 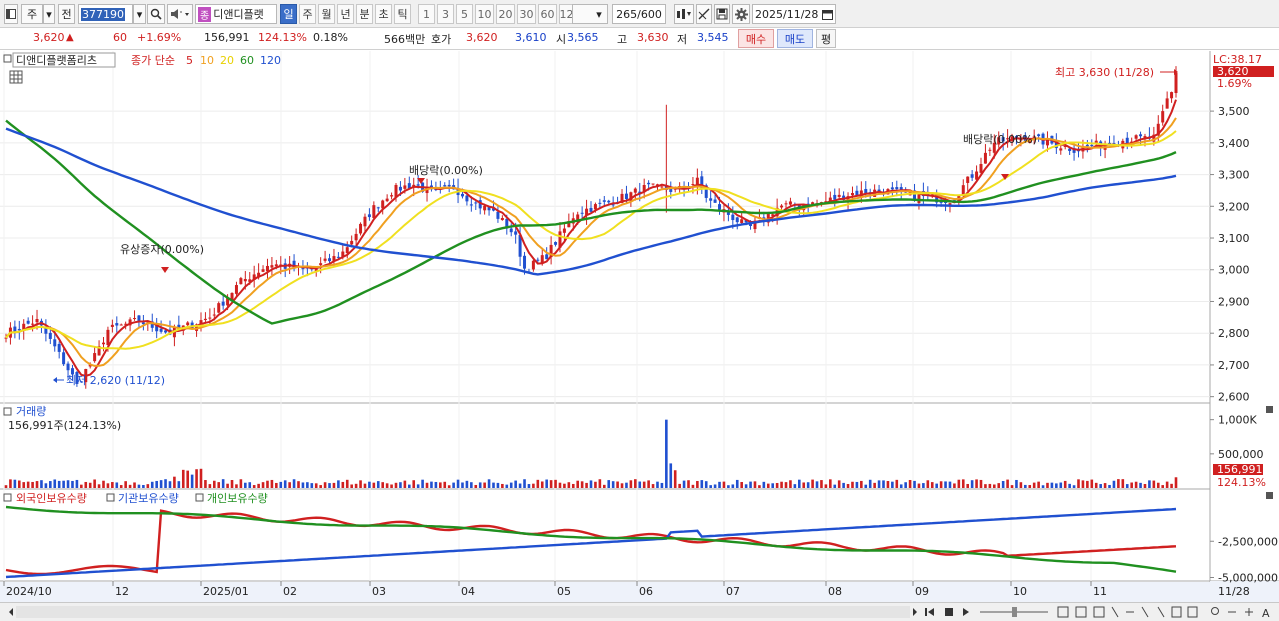 I want to click on grid-toggle-icon, so click(x=16, y=77).